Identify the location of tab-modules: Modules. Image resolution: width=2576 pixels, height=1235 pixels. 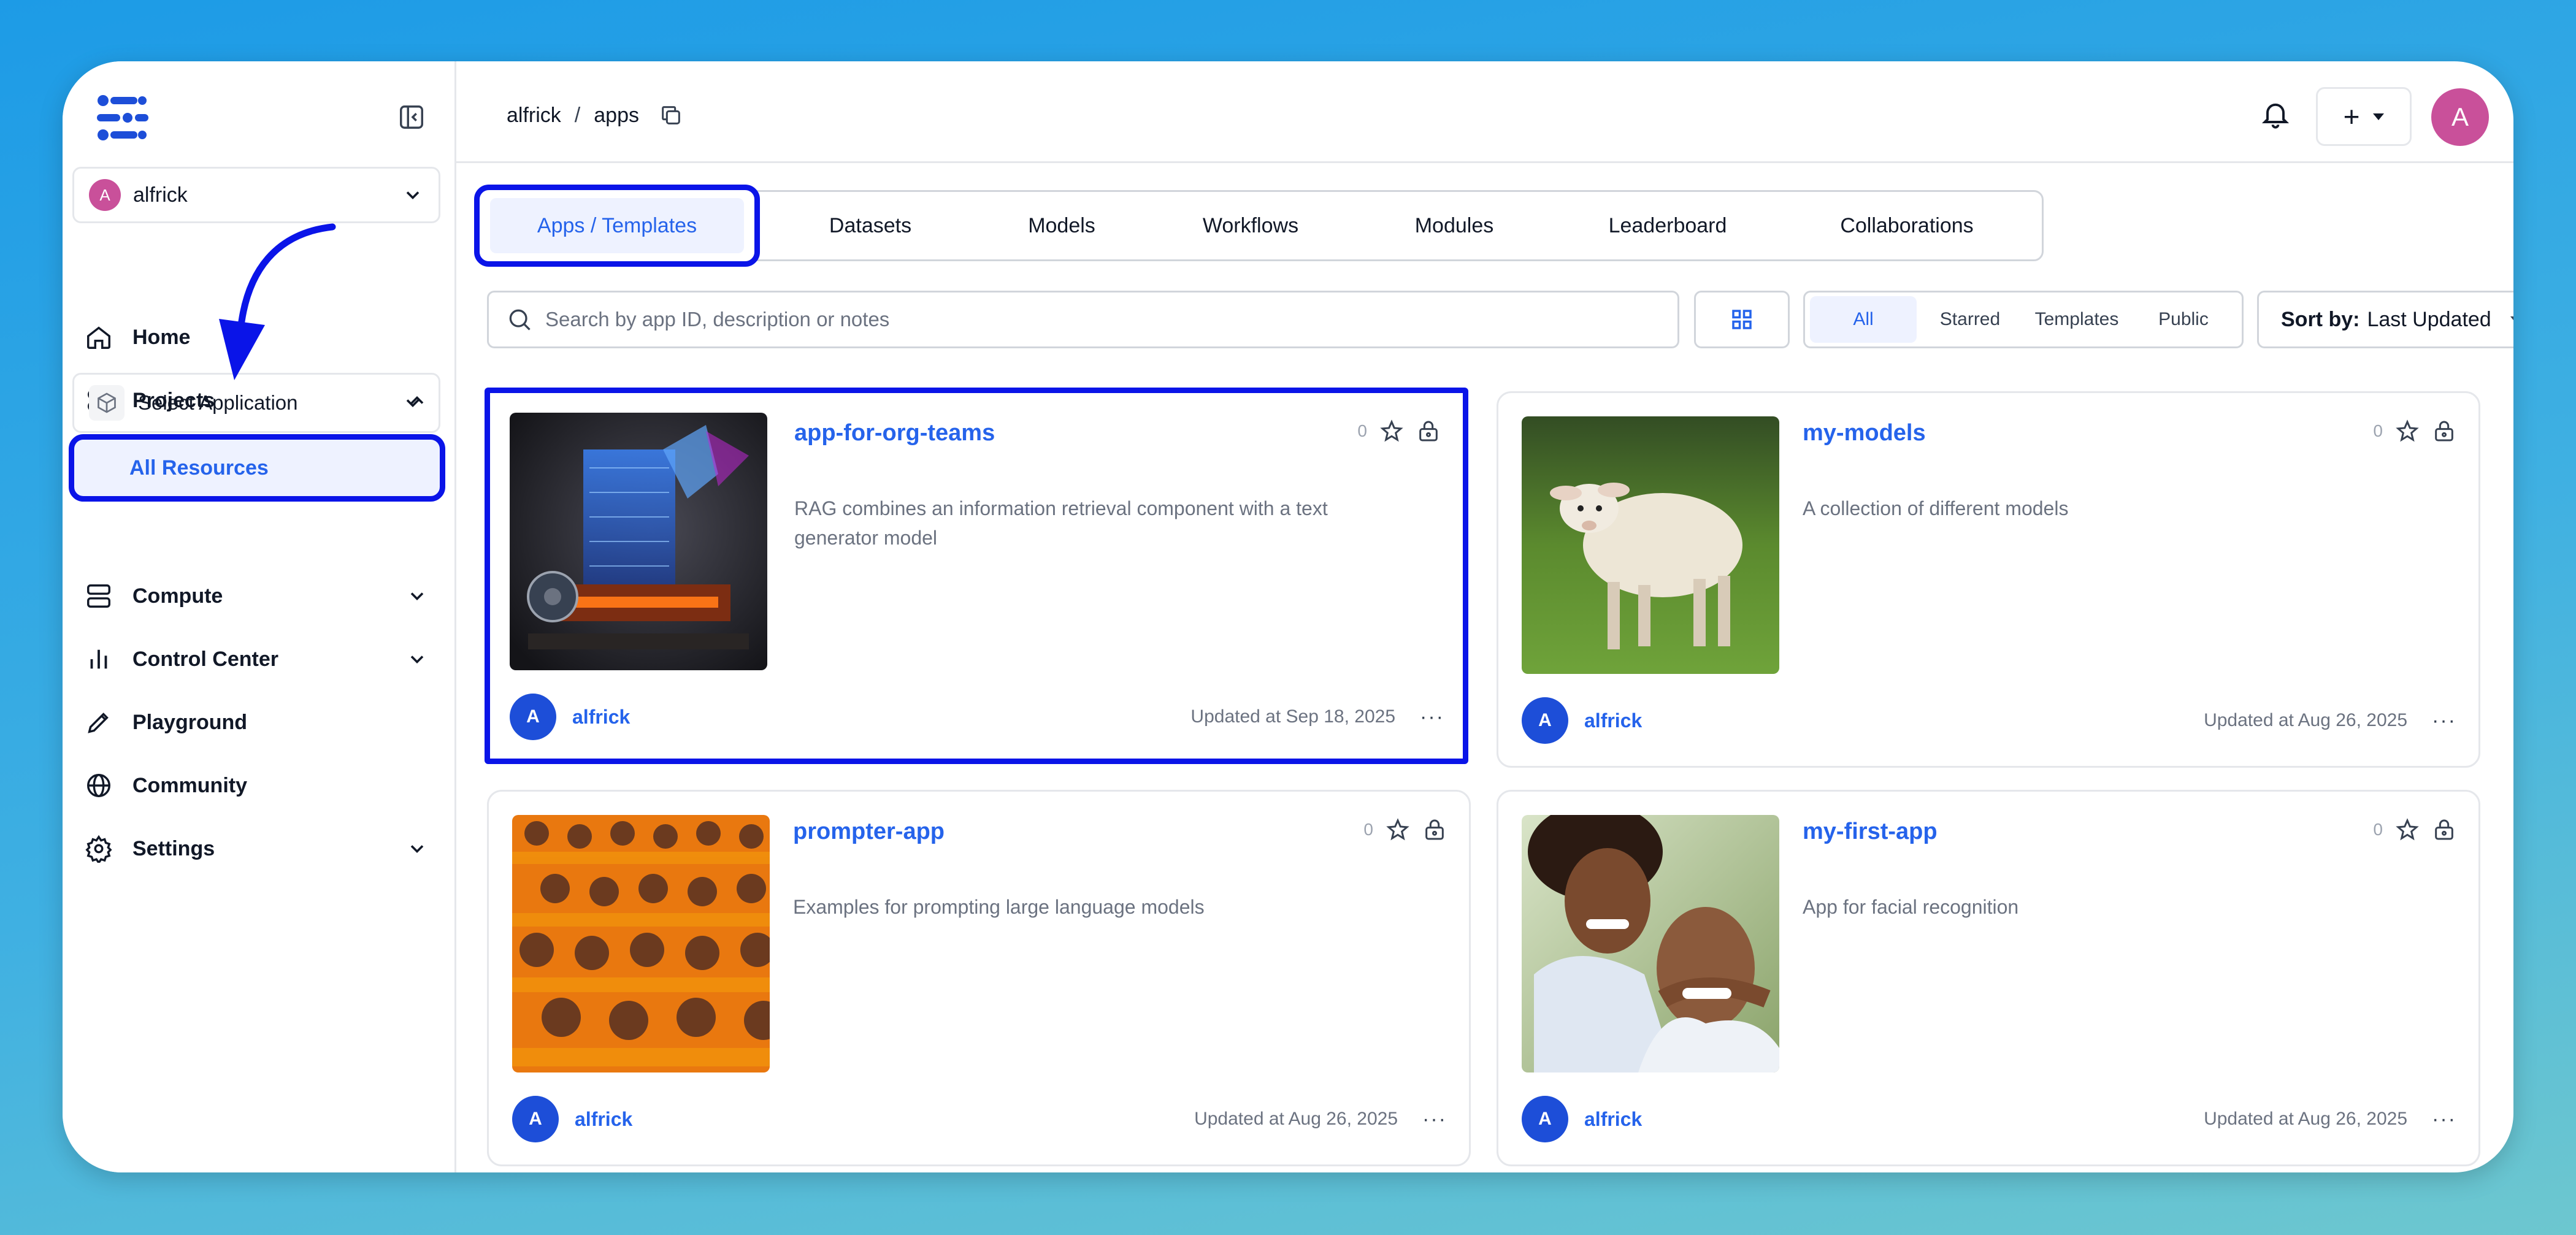
(1454, 226).